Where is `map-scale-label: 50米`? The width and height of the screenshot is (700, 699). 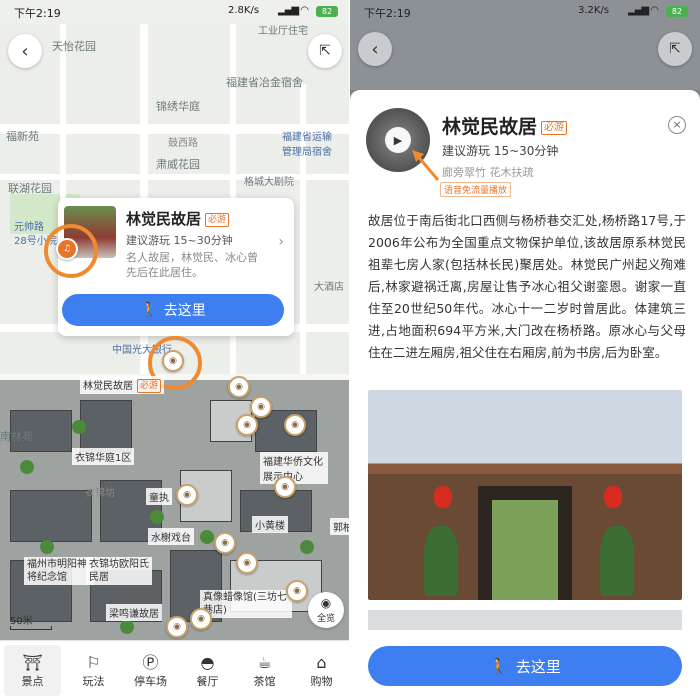 map-scale-label: 50米 is located at coordinates (21, 621).